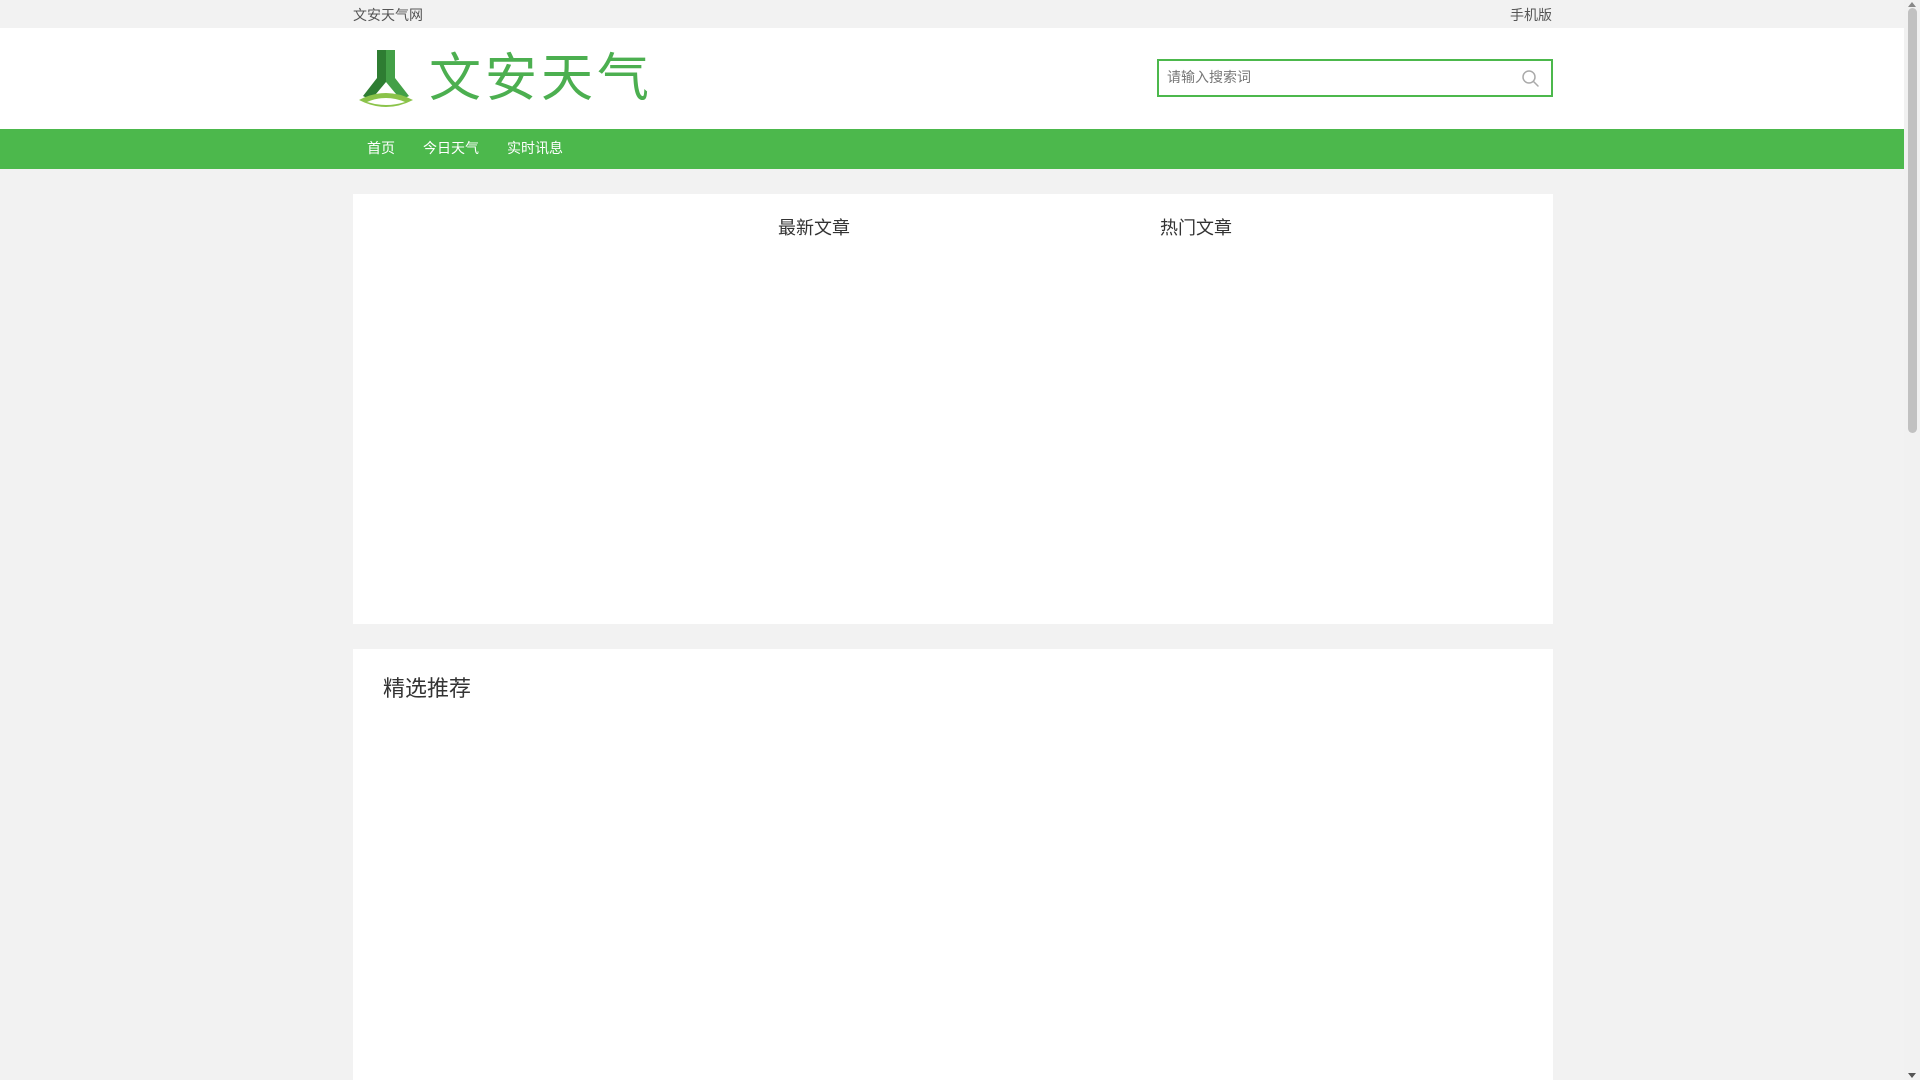 The height and width of the screenshot is (1080, 1920). I want to click on mobile-version-link: 手机版, so click(1531, 15).